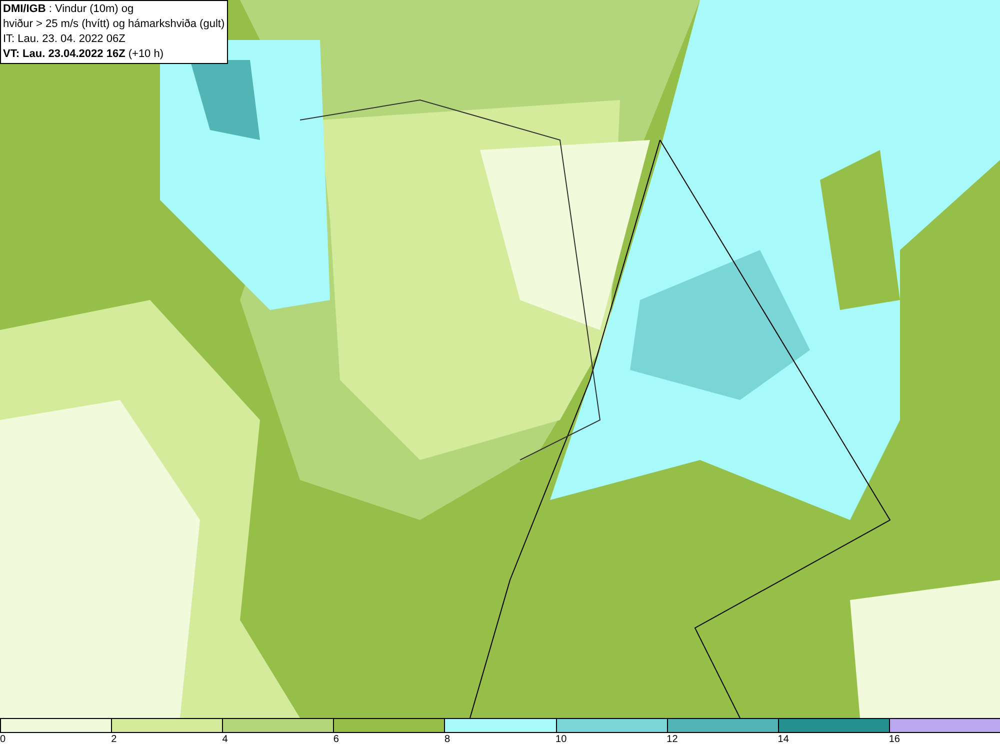  What do you see at coordinates (672, 739) in the screenshot?
I see `legend-tick-label: 12` at bounding box center [672, 739].